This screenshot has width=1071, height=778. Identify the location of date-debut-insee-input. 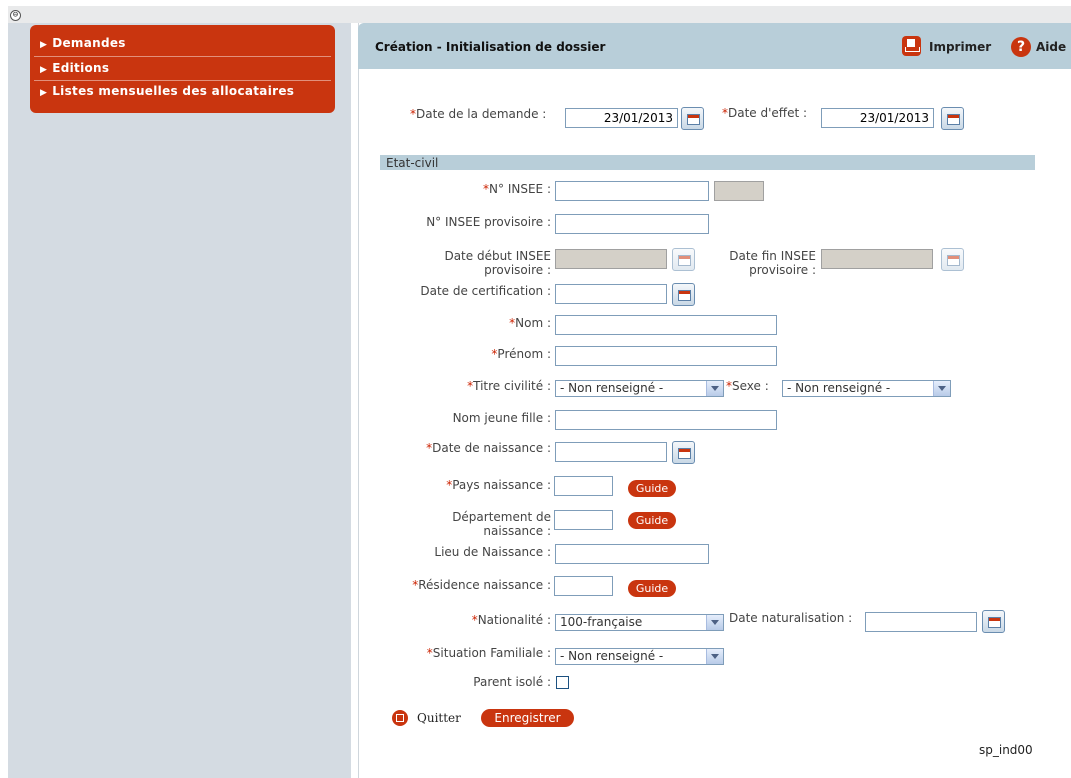
(611, 259).